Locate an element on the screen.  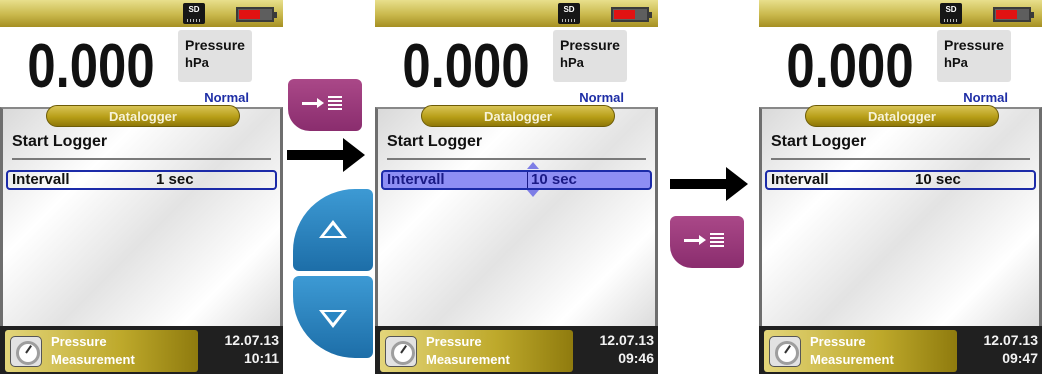
time-display: 09:47 is located at coordinates (1020, 358).